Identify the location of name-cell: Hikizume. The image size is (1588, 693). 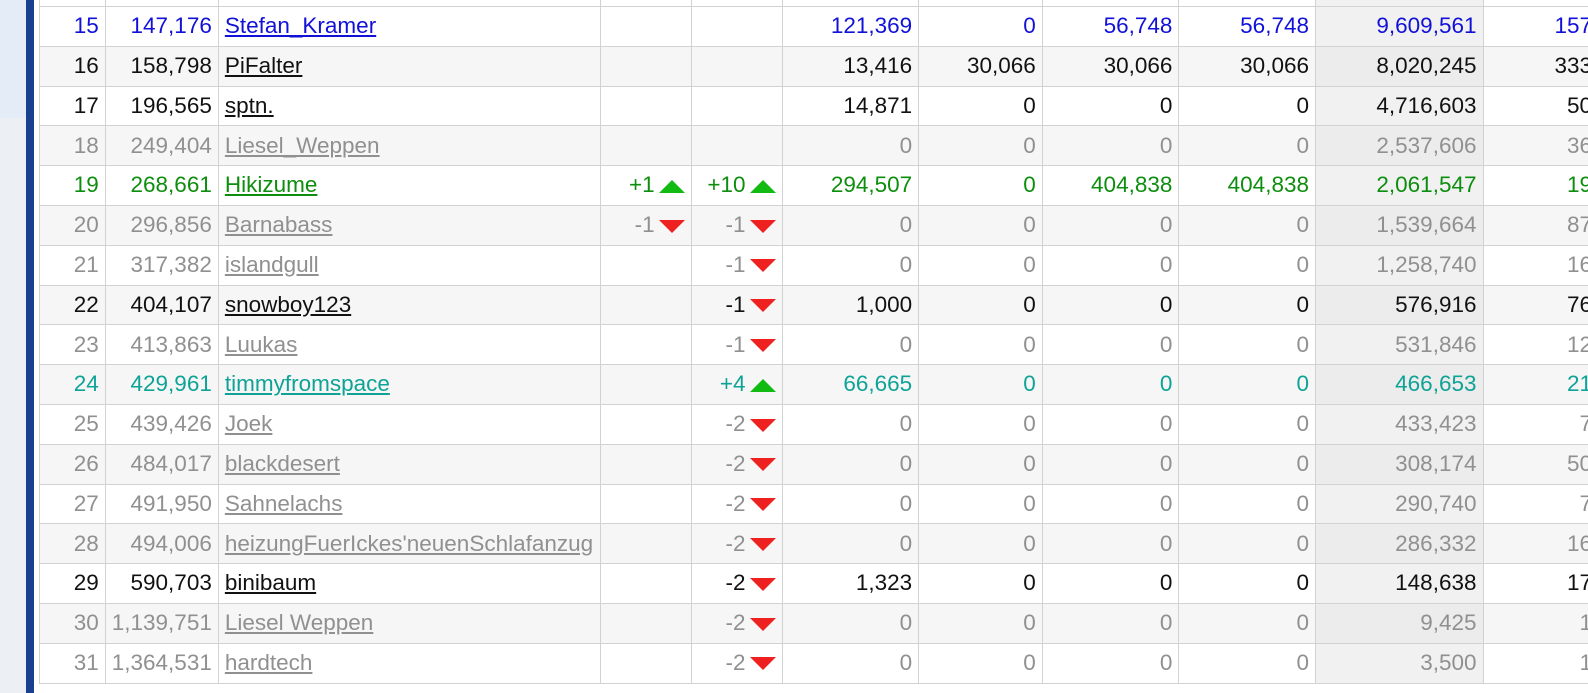
(409, 185).